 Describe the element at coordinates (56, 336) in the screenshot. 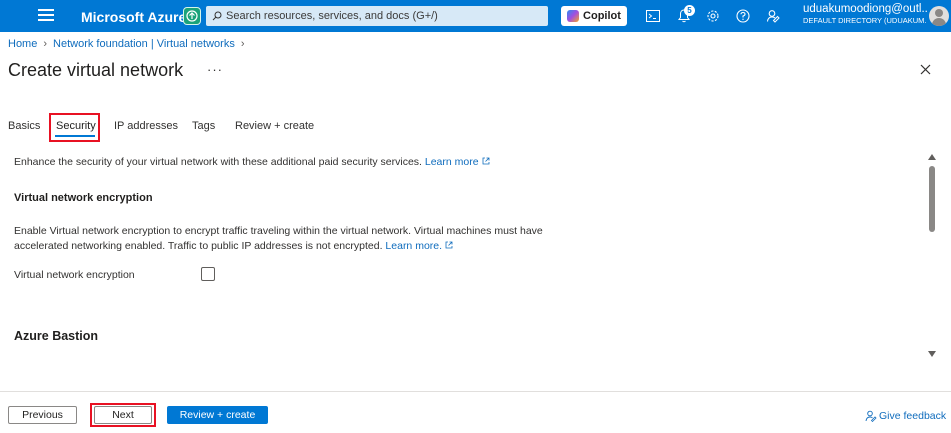

I see `bastion-heading: Azure Bastion` at that location.